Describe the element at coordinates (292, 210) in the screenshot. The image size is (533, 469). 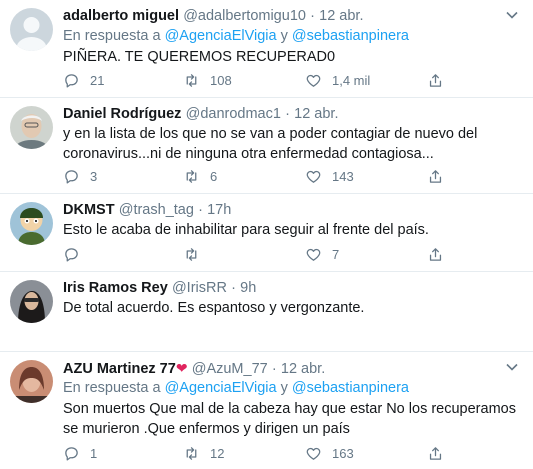
I see `tweet-header: DKMST @trash_tag · 17h` at that location.